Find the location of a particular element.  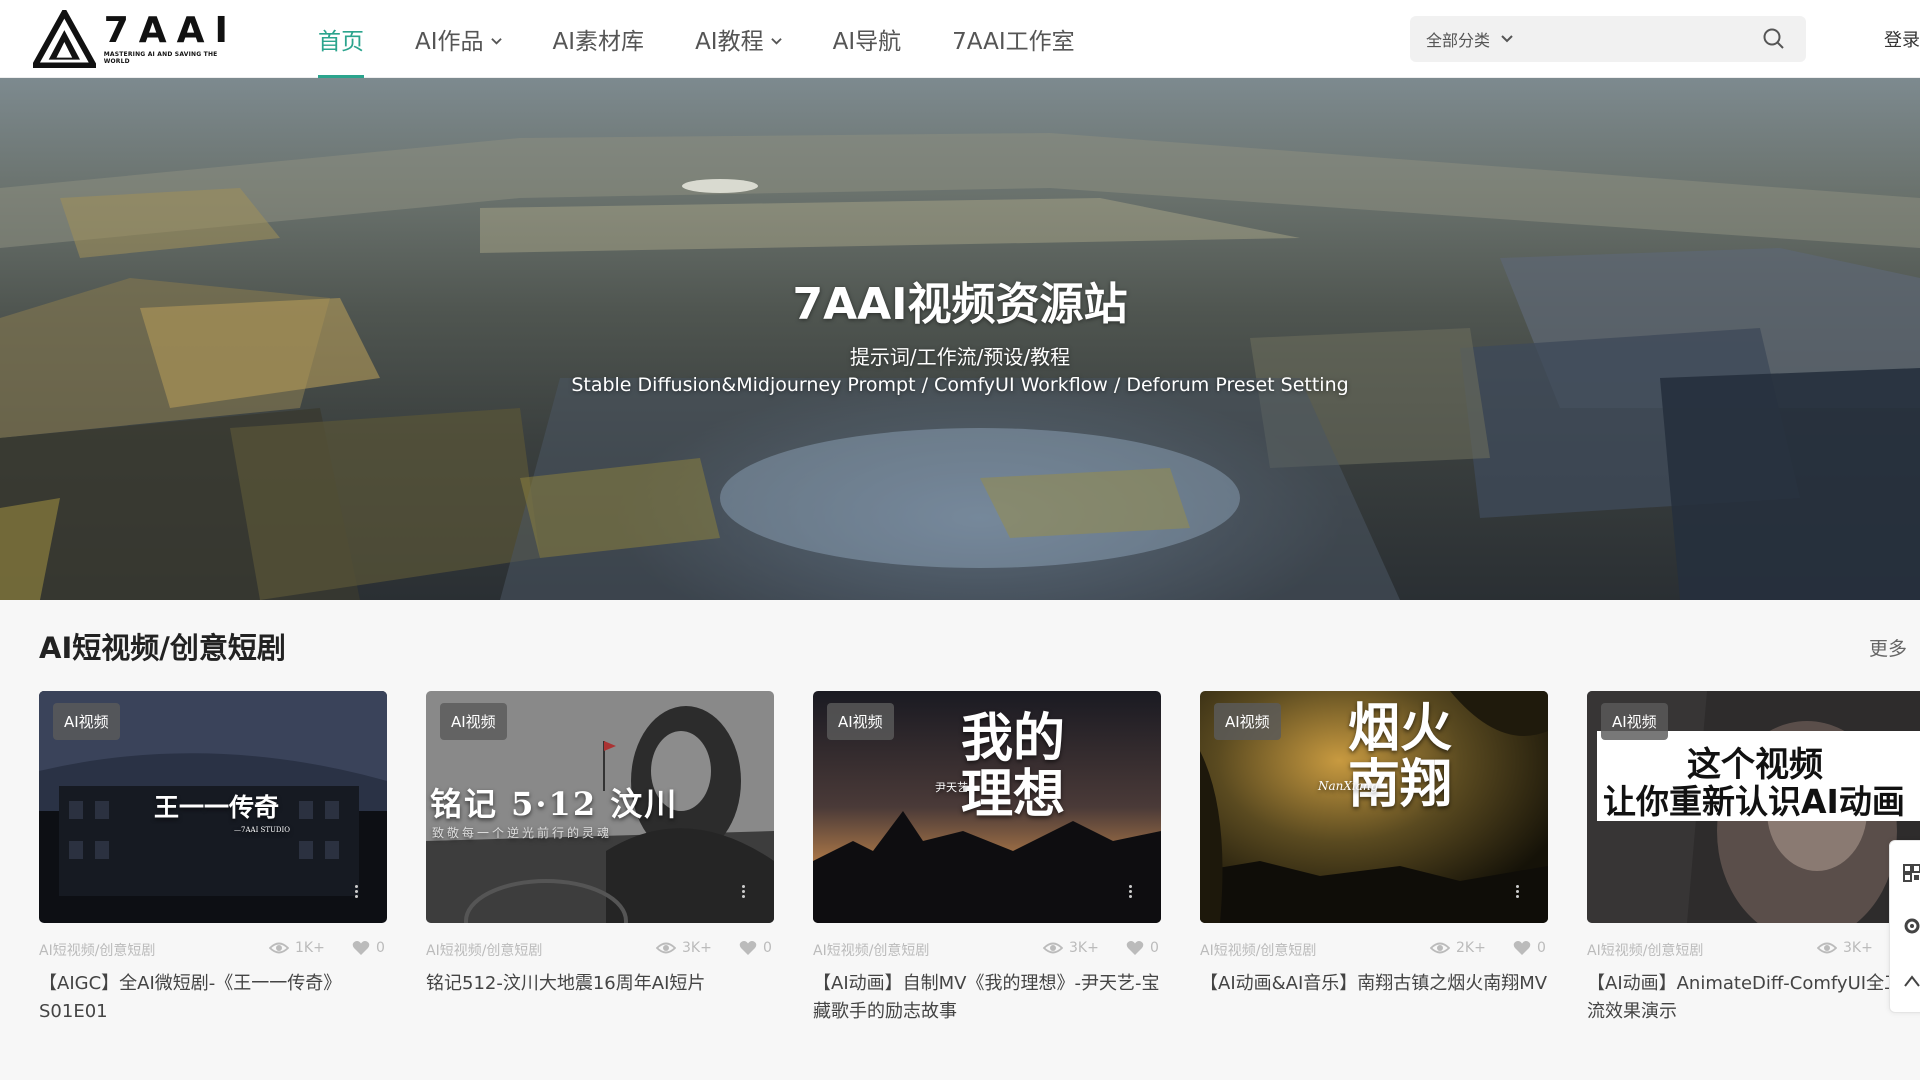

nav-item-label: AI作品 is located at coordinates (449, 42).